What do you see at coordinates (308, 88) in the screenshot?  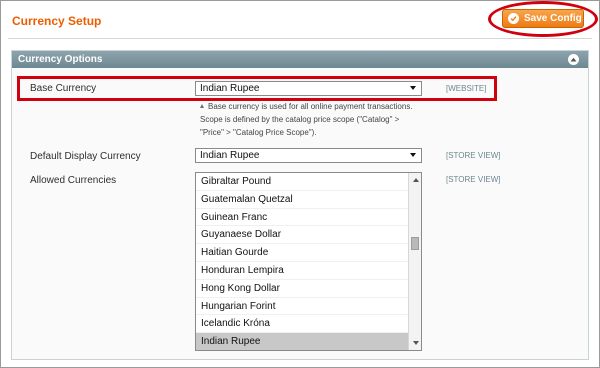 I see `base-currency-select: Indian Rupee` at bounding box center [308, 88].